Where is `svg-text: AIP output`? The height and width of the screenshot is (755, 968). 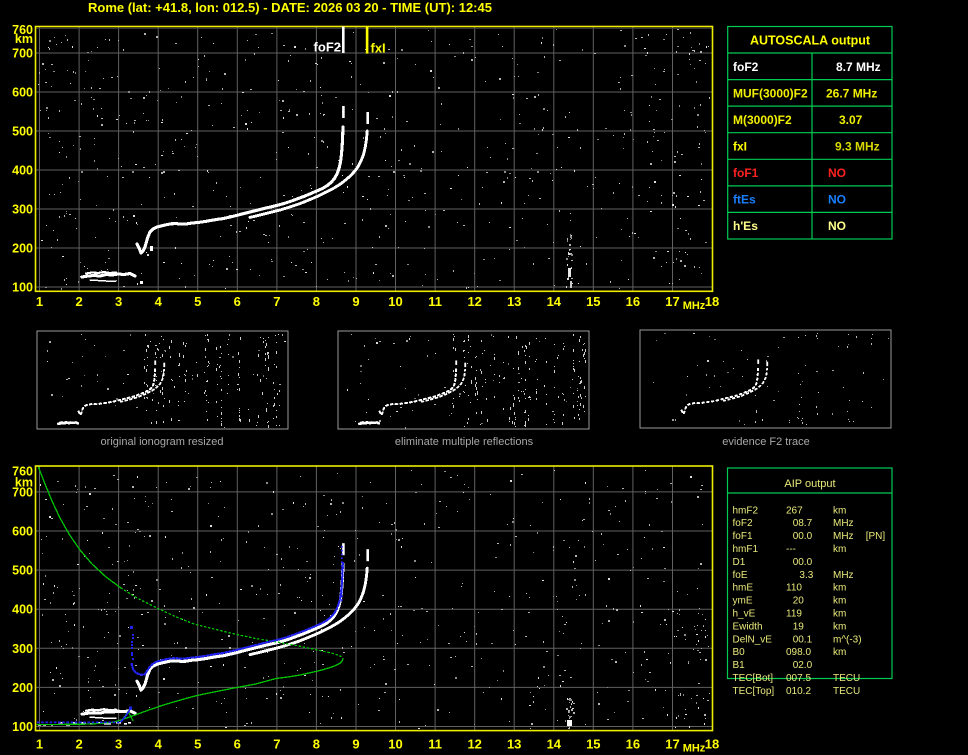 svg-text: AIP output is located at coordinates (809, 484).